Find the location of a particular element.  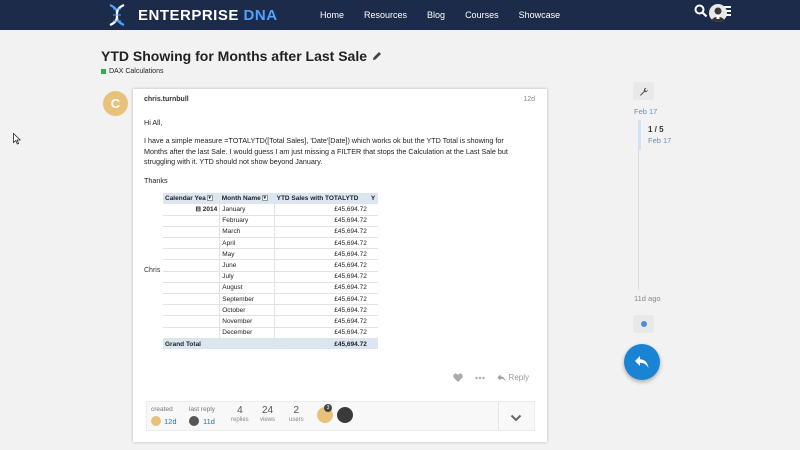

post-signature: Chris is located at coordinates (152, 270).